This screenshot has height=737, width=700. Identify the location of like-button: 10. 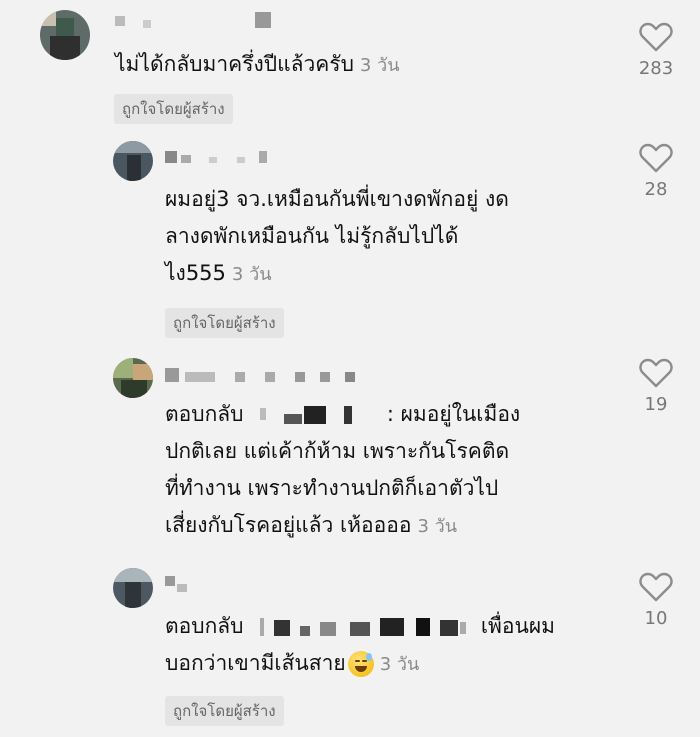
(656, 600).